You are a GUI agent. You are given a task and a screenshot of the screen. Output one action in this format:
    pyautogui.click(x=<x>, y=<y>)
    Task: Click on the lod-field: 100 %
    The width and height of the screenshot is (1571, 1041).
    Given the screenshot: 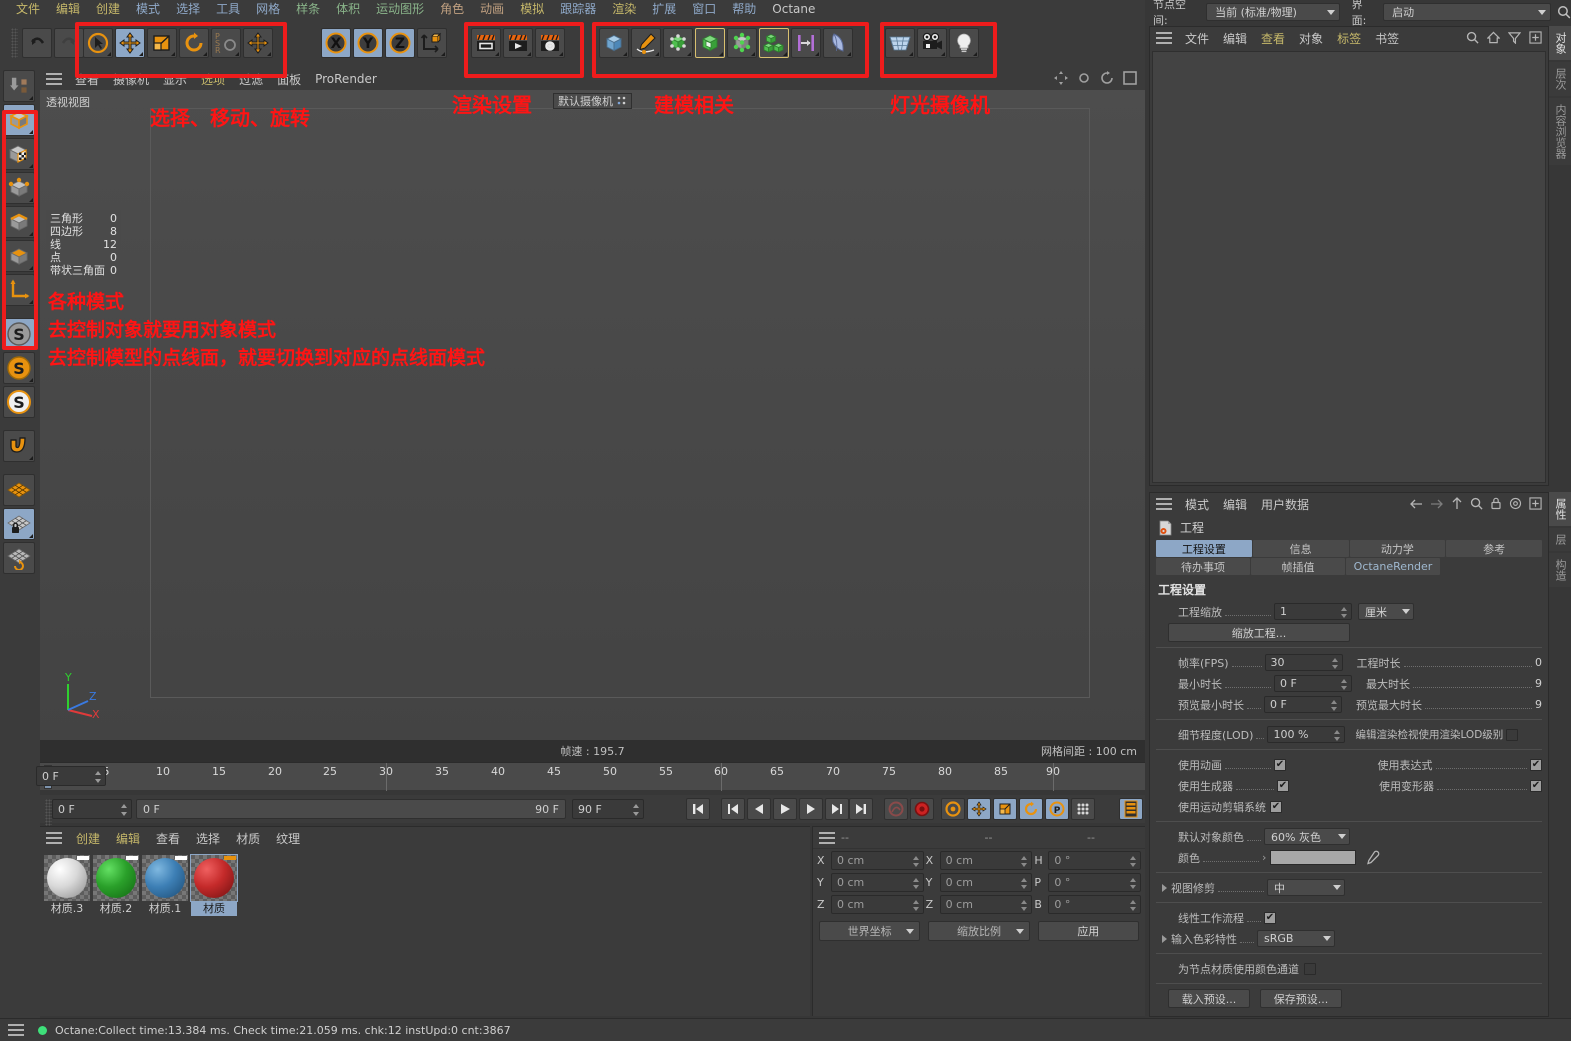 What is the action you would take?
    pyautogui.click(x=1306, y=734)
    